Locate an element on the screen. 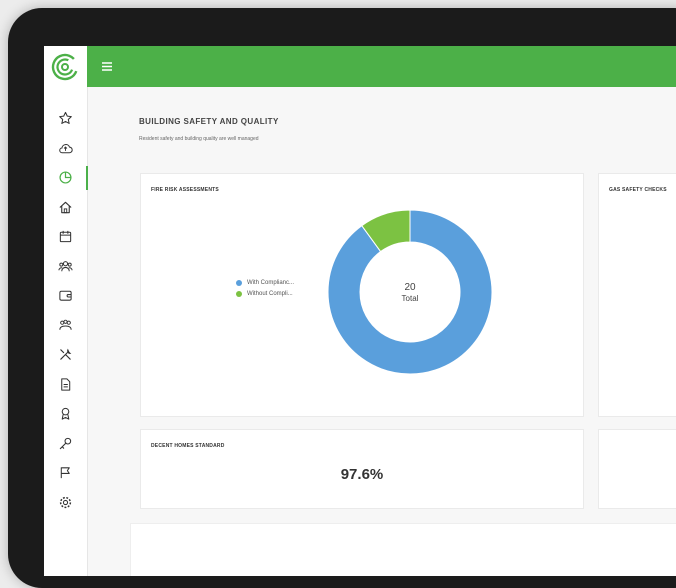 This screenshot has height=588, width=676. donut-center: 20 Total is located at coordinates (410, 292).